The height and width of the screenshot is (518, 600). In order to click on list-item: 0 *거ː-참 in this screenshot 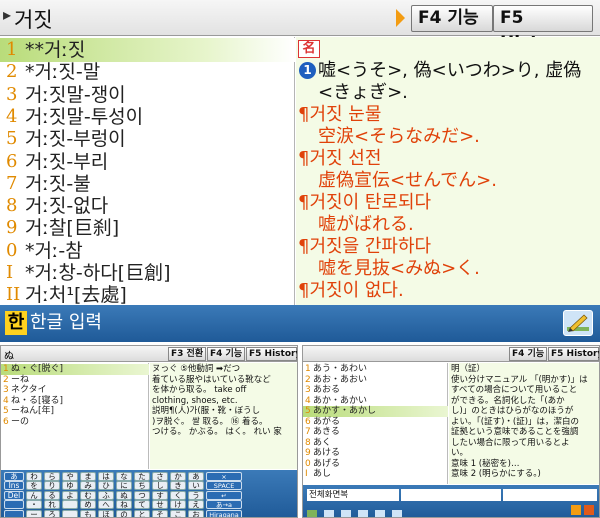, I will do `click(147, 251)`.